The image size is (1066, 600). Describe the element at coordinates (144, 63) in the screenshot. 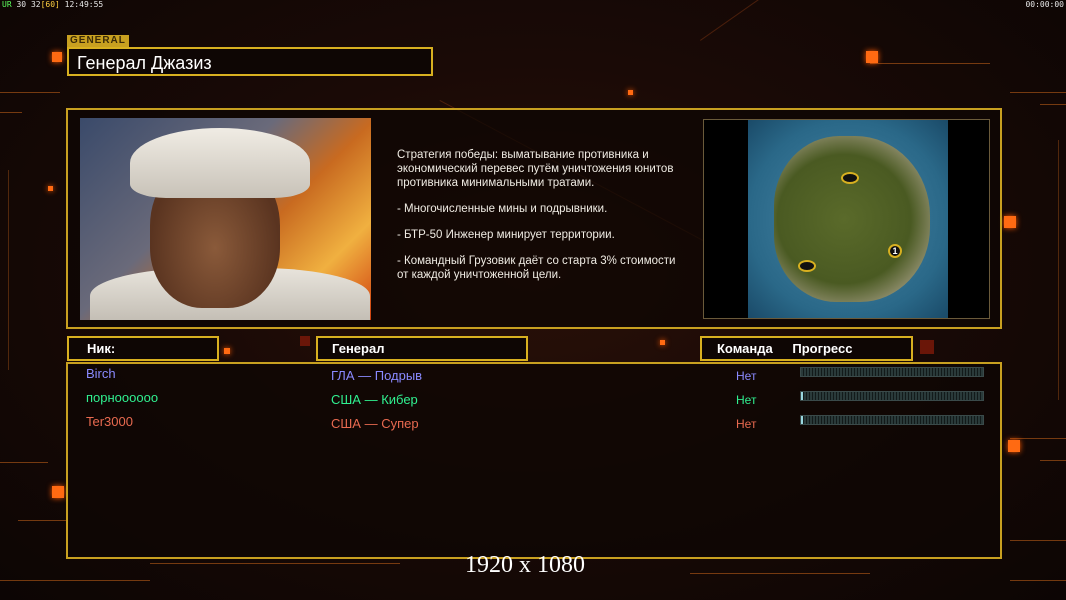

I see `general-name: Генерал Джазиз` at that location.